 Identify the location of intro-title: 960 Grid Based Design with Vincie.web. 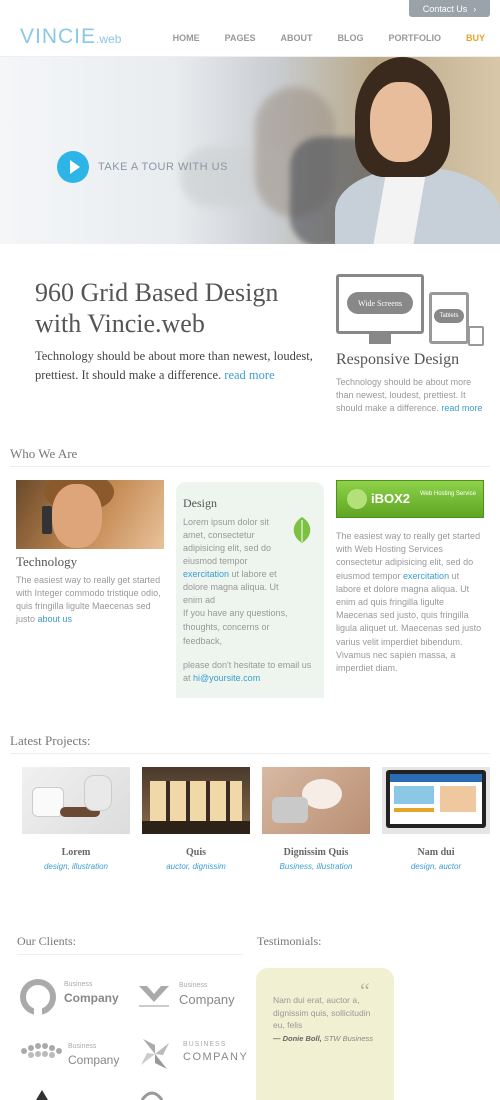
(157, 308).